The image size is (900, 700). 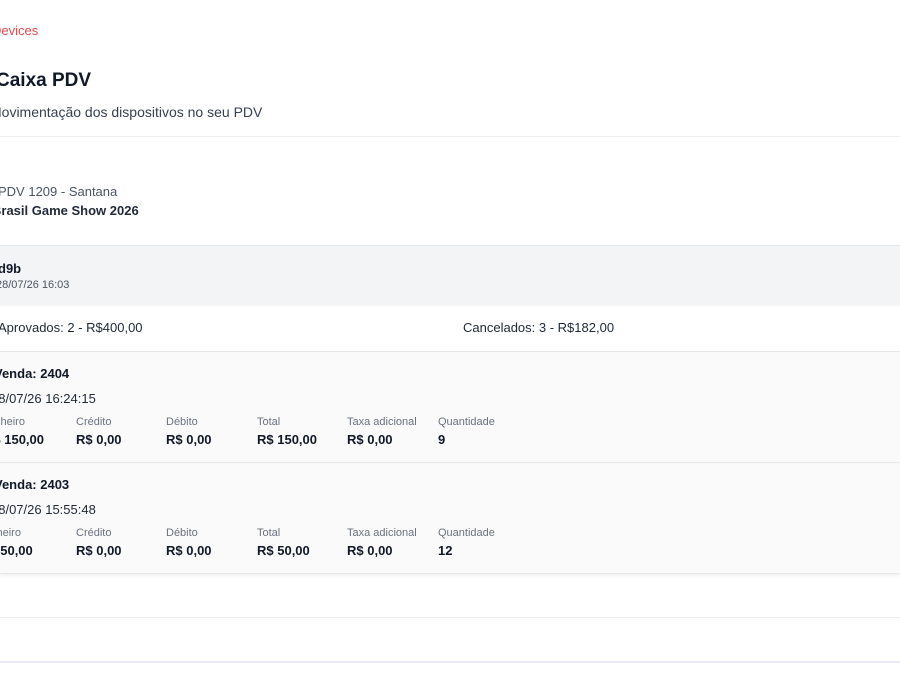 What do you see at coordinates (35, 373) in the screenshot?
I see `sale-title: Venda: 2404` at bounding box center [35, 373].